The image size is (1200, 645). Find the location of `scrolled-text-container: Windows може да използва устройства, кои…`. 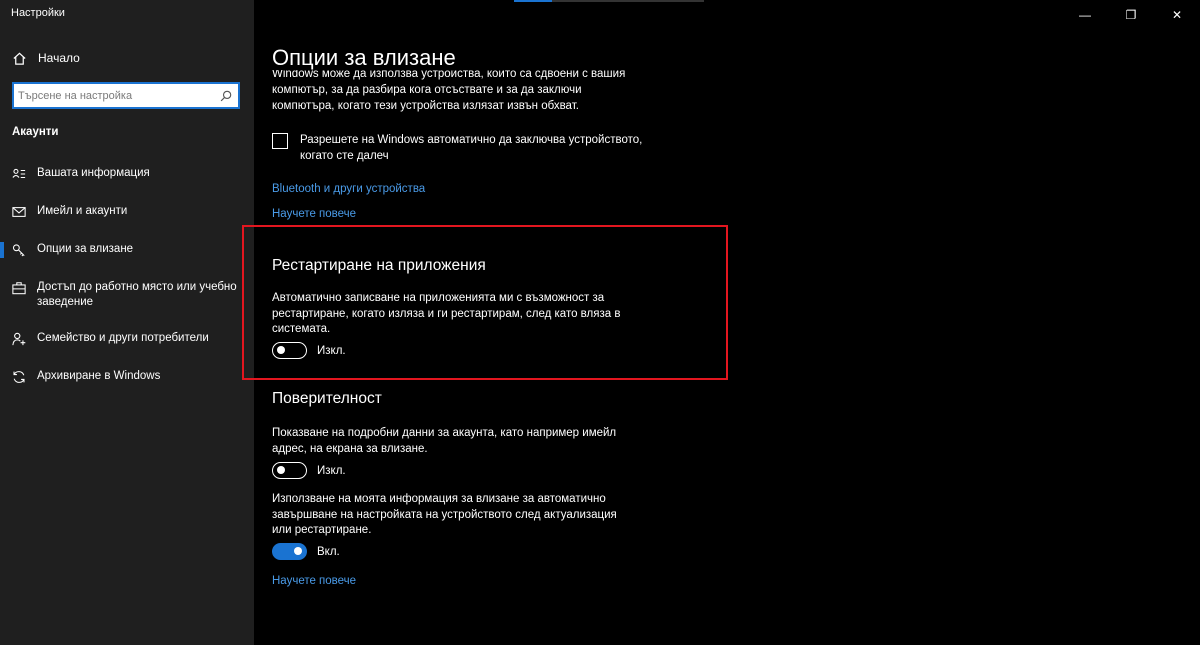

scrolled-text-container: Windows може да използва устройства, кои… is located at coordinates (452, 92).